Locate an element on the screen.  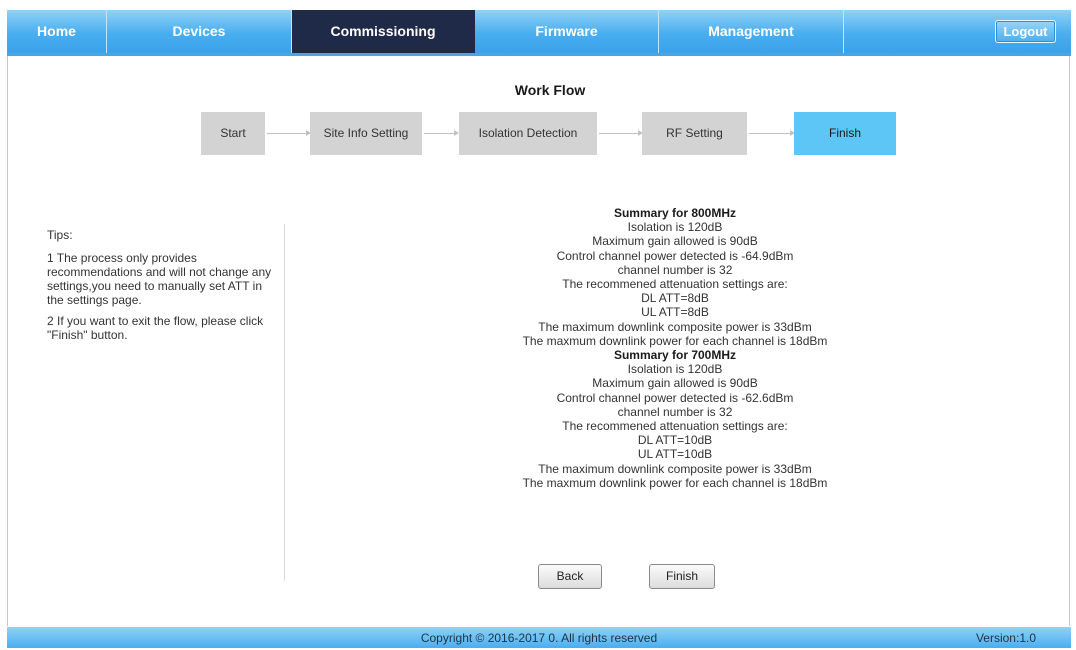
vertical-divider is located at coordinates (284, 402).